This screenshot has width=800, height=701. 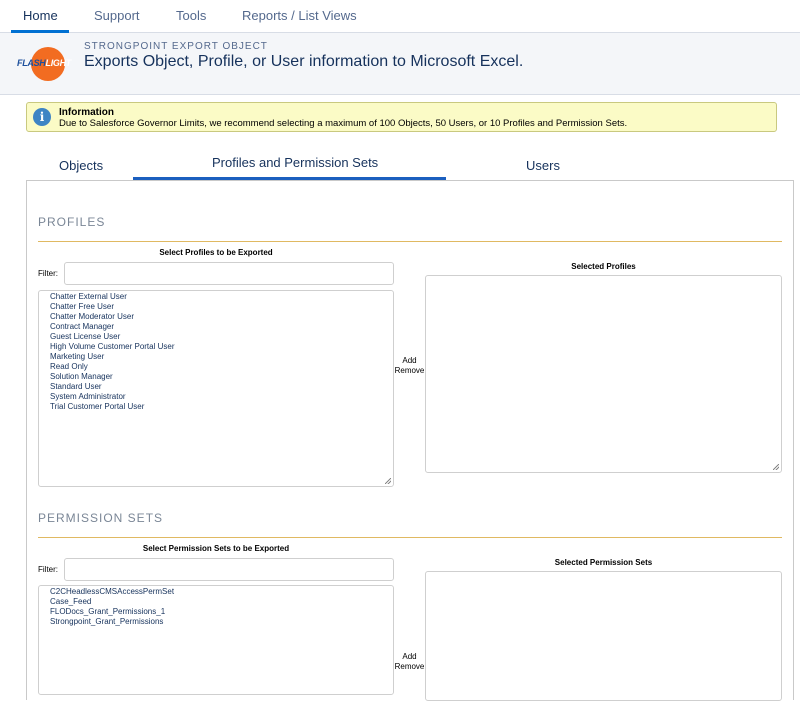 I want to click on info-title: Information, so click(x=86, y=112).